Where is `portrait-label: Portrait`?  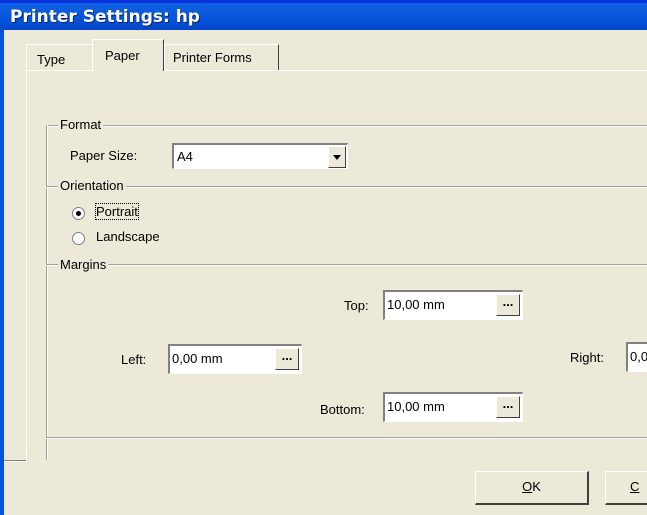 portrait-label: Portrait is located at coordinates (117, 211).